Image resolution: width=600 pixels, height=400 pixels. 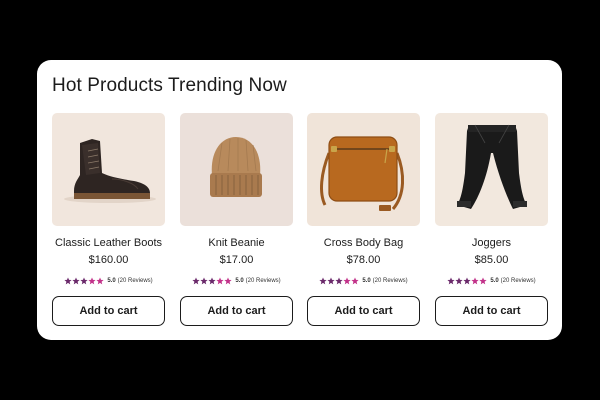 I want to click on joggers-icon, so click(x=491, y=169).